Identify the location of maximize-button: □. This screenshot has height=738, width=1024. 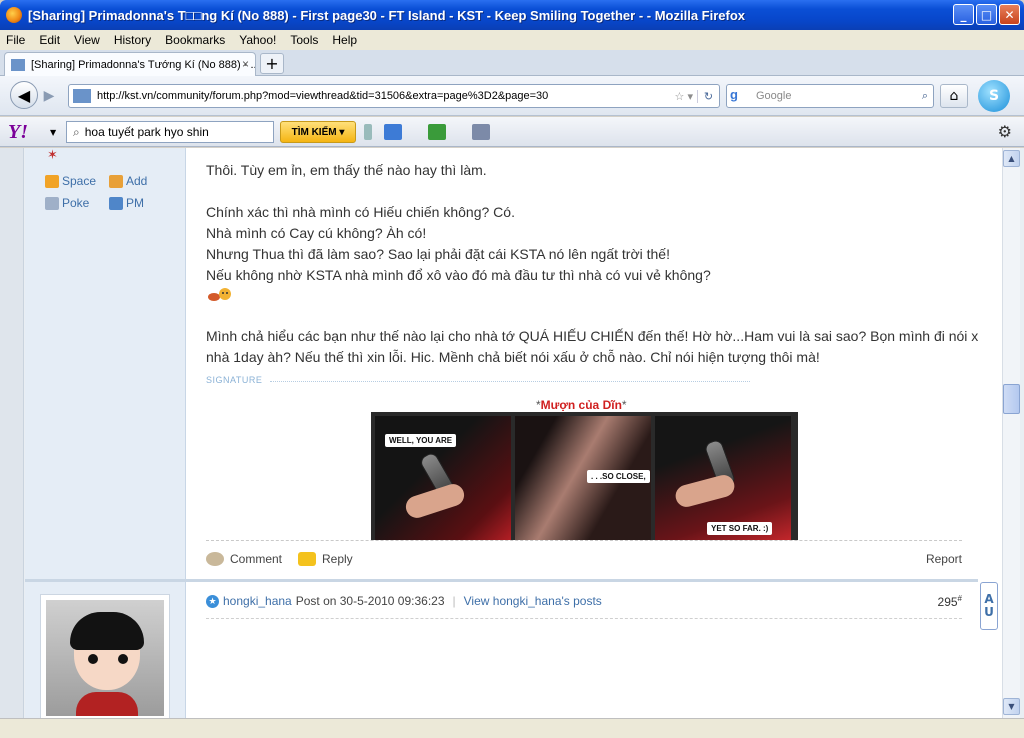
(986, 14).